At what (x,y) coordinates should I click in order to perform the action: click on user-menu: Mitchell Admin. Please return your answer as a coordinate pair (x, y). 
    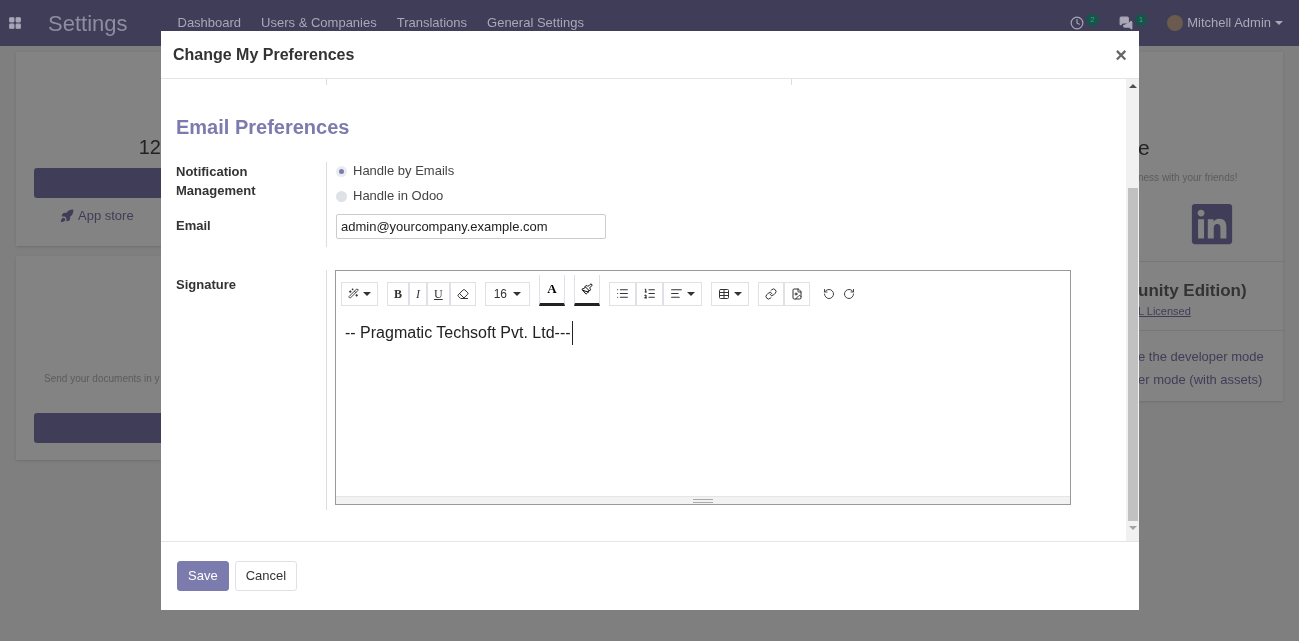
    Looking at the image, I should click on (1229, 23).